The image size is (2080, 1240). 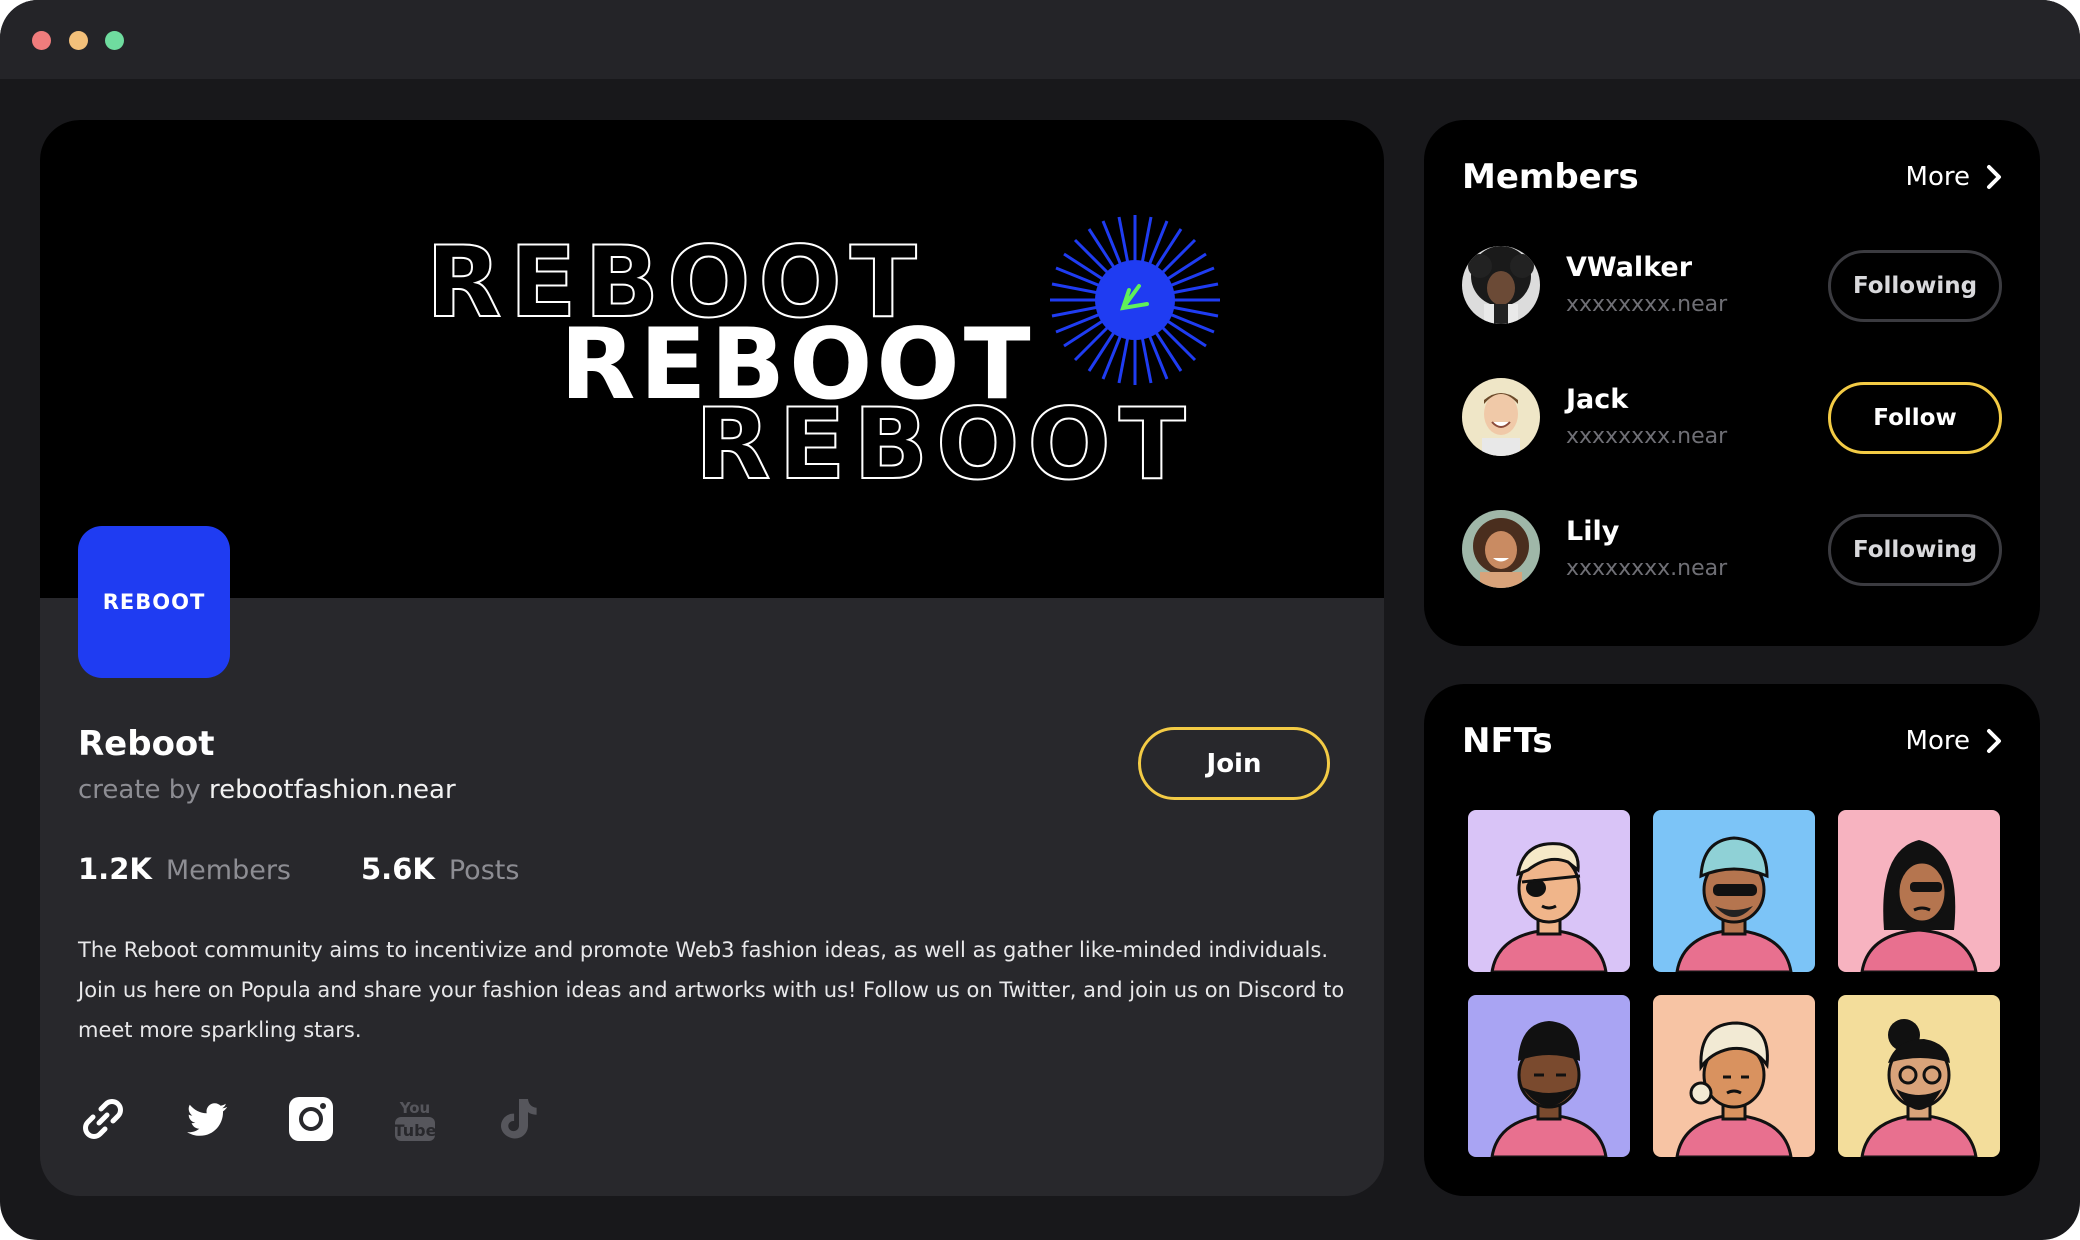 I want to click on created-by-line: create by rebootfashion.near, so click(x=267, y=790).